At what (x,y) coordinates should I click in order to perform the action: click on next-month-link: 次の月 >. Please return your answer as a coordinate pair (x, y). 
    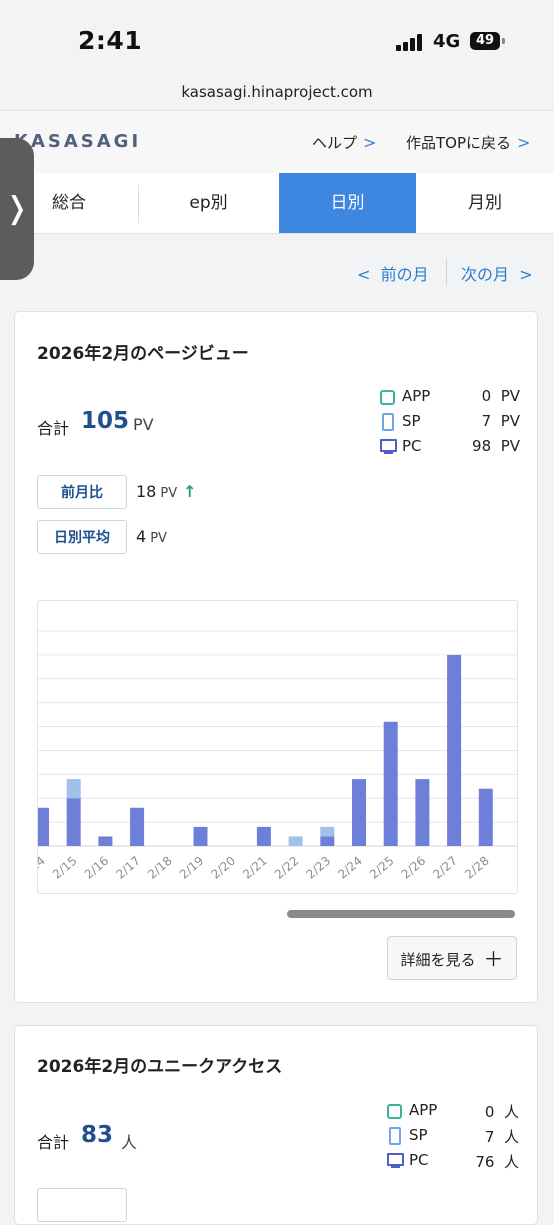
    Looking at the image, I should click on (497, 273).